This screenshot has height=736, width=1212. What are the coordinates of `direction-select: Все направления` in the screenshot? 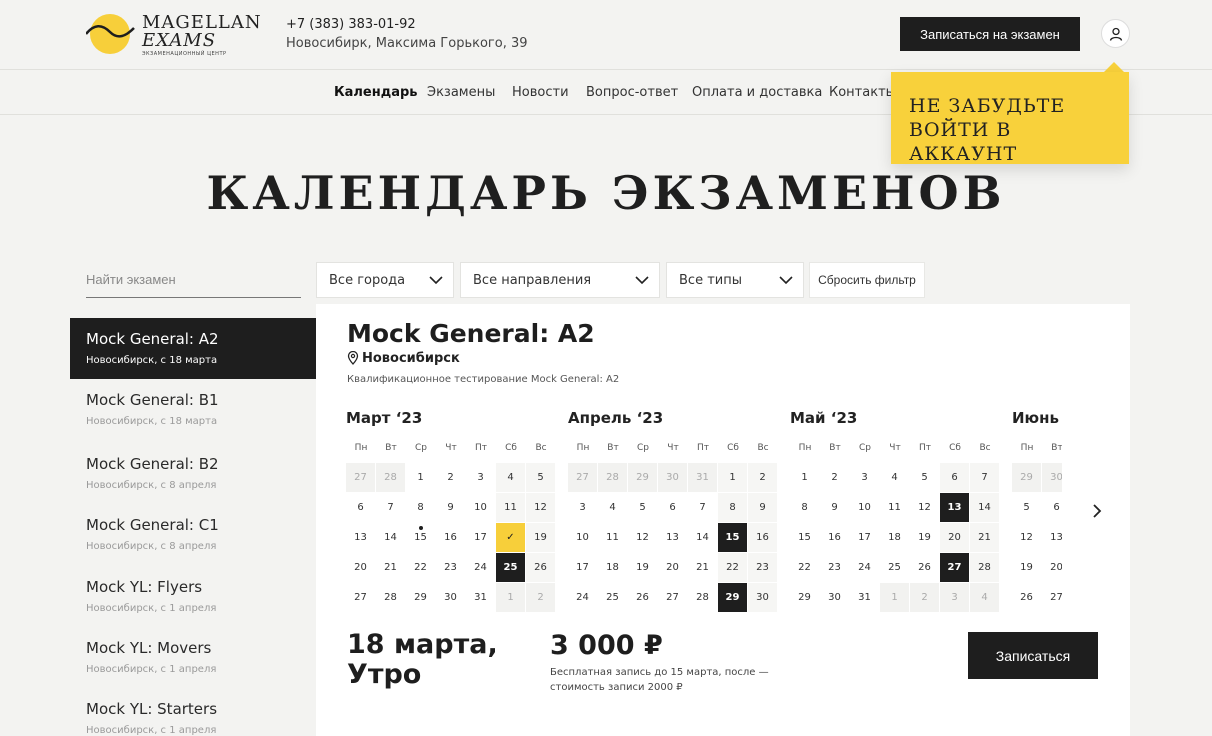 It's located at (560, 280).